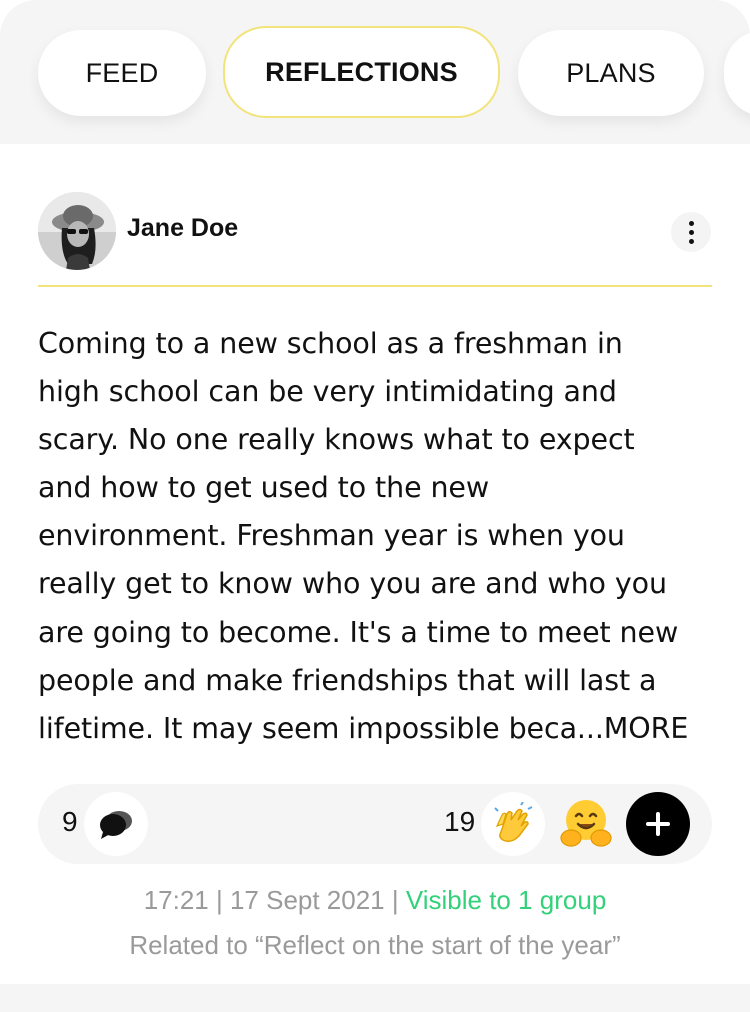  I want to click on comment-count: 9, so click(70, 821).